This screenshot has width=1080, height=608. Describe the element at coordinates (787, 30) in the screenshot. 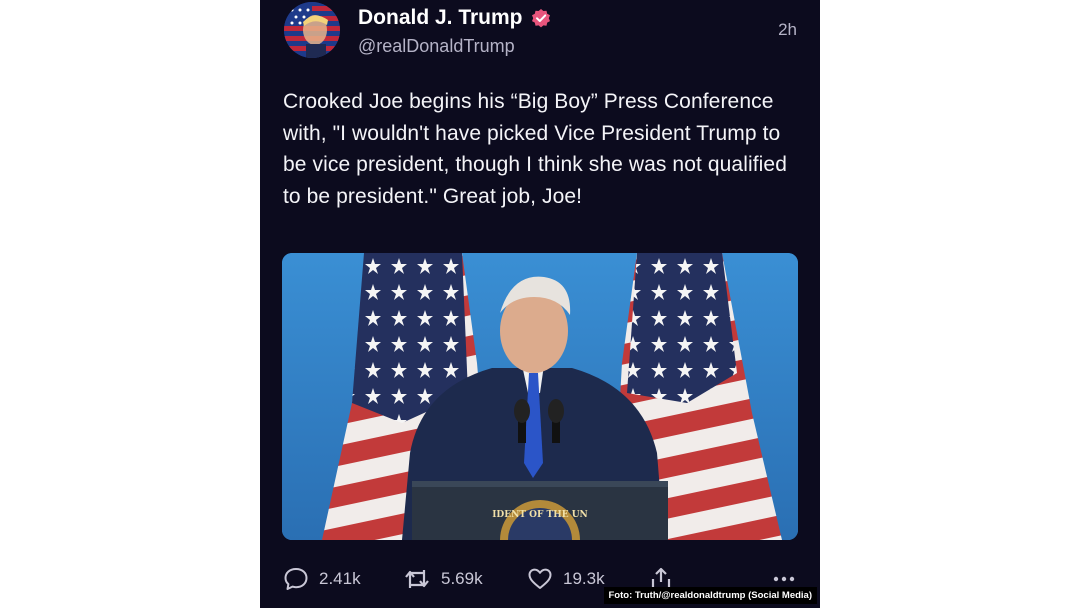

I see `post-timestamp: 2h` at that location.